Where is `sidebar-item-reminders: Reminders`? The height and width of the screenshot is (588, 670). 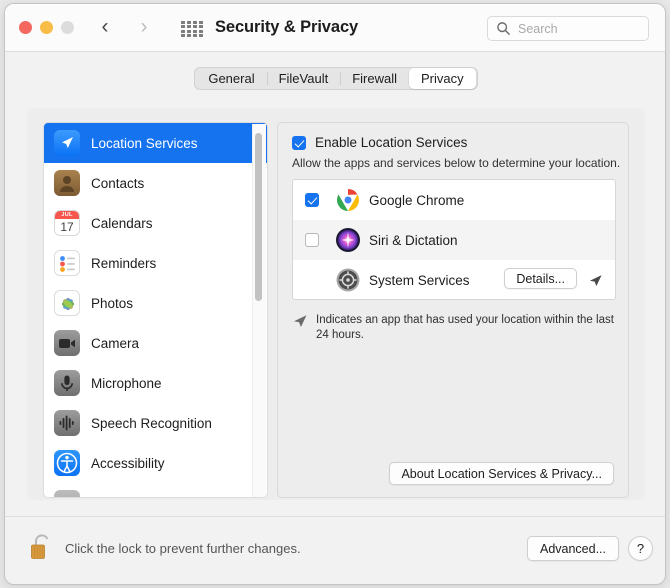 sidebar-item-reminders: Reminders is located at coordinates (155, 263).